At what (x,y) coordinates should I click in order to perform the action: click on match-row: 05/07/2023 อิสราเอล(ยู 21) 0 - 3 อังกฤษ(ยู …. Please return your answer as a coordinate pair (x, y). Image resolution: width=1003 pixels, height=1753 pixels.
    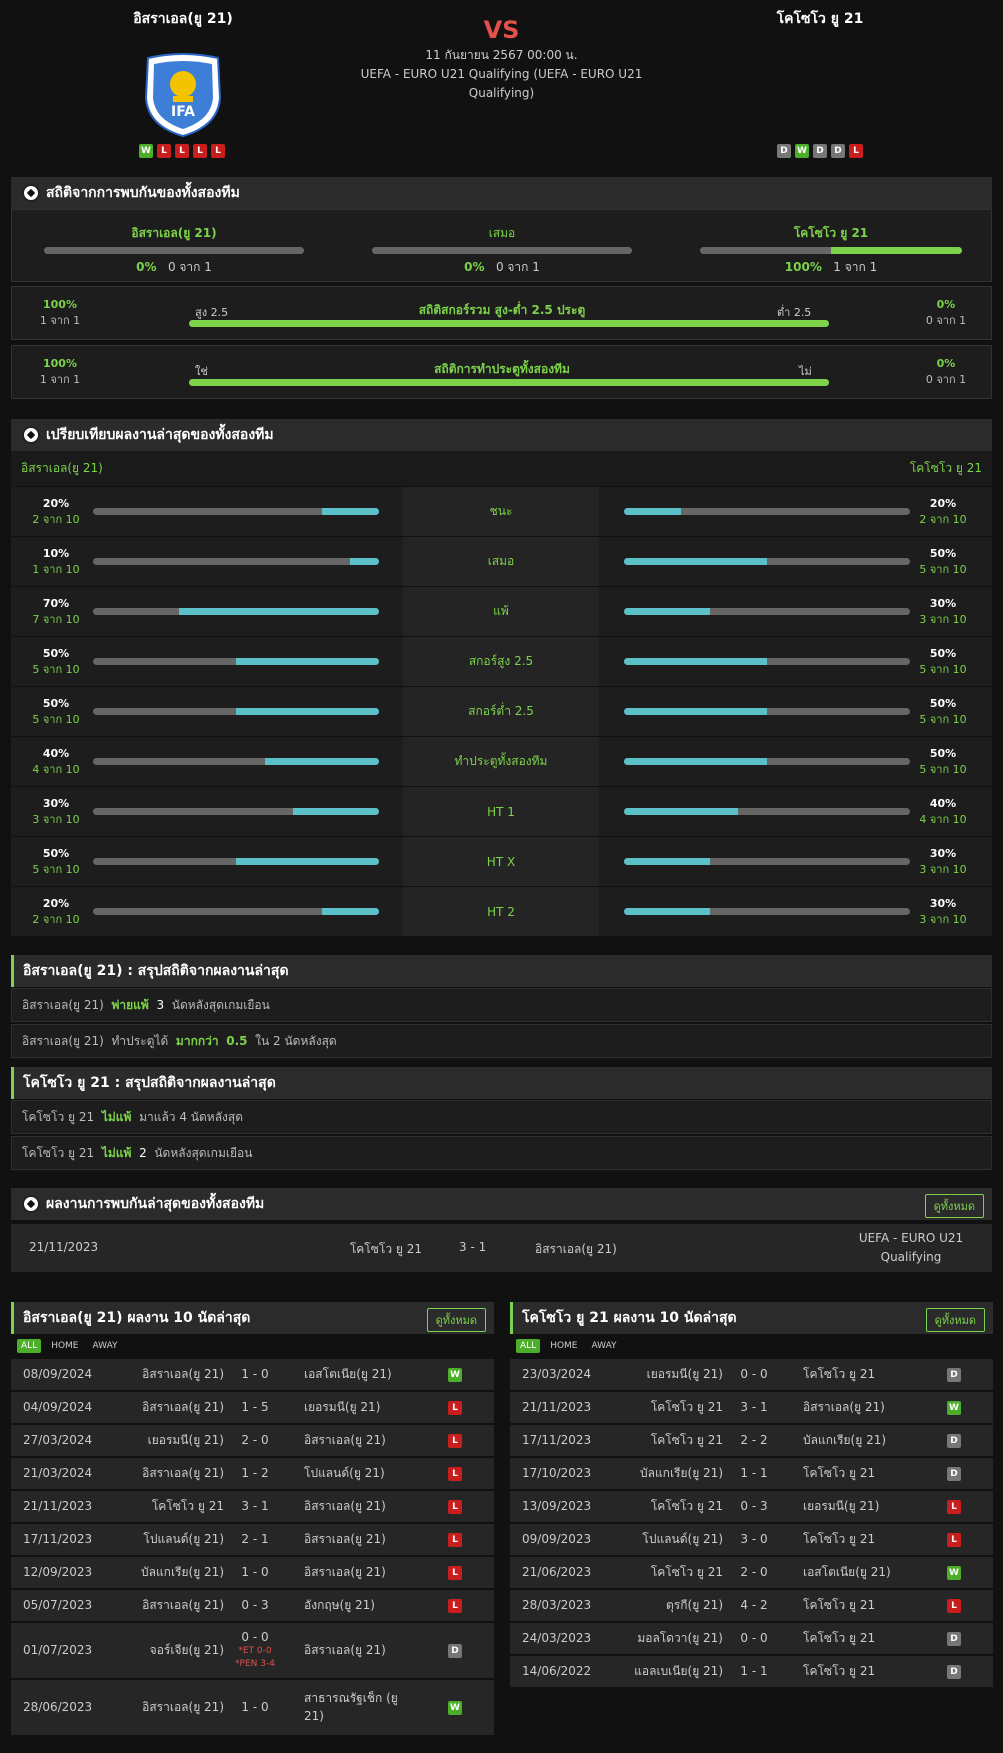
    Looking at the image, I should click on (252, 1605).